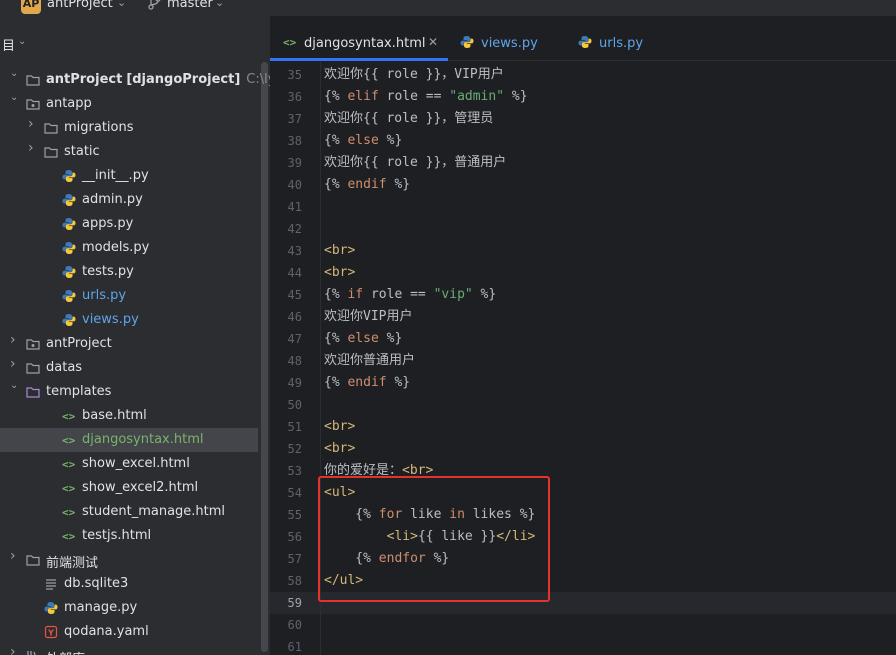 The image size is (896, 655). Describe the element at coordinates (408, 119) in the screenshot. I see `code-line-37: 欢迎你{{ role }}，管理员` at that location.